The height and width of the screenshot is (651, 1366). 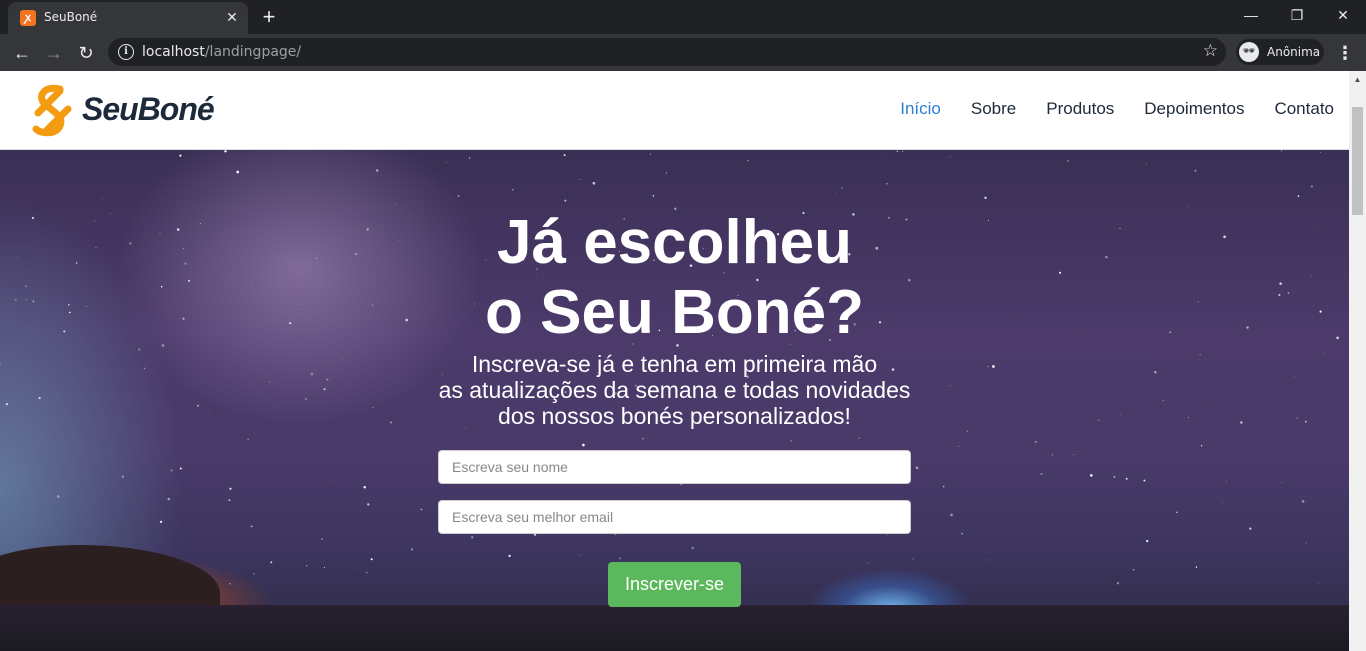 What do you see at coordinates (674, 517) in the screenshot?
I see `email-input` at bounding box center [674, 517].